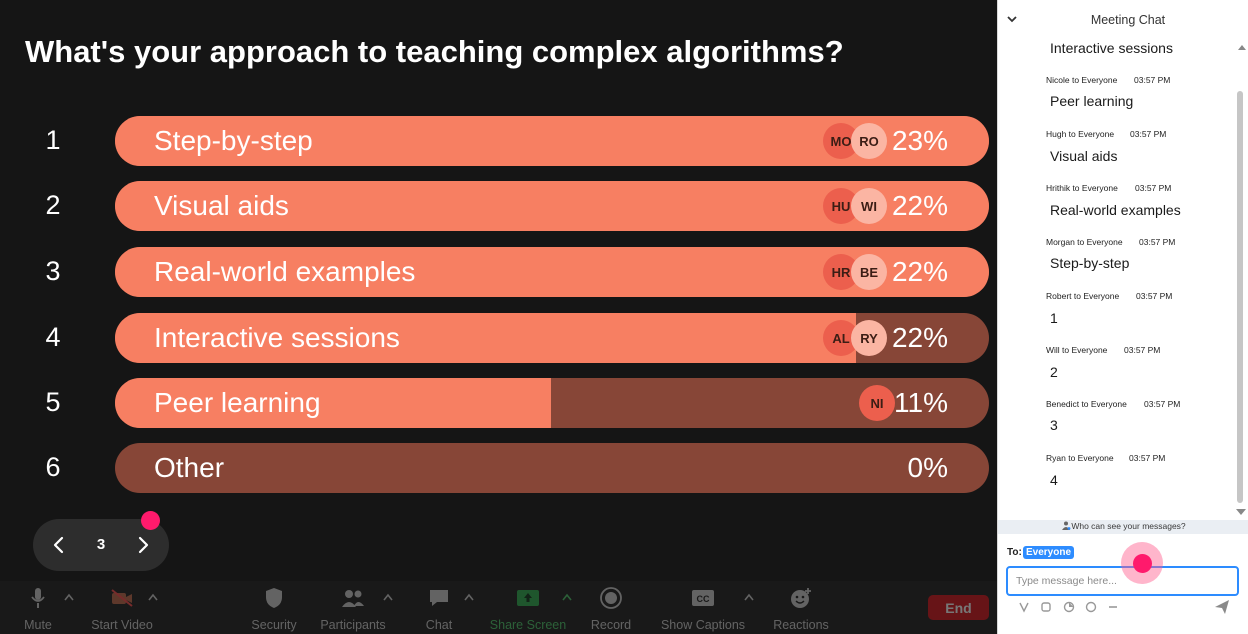  Describe the element at coordinates (1115, 210) in the screenshot. I see `chat-message-text: Real-world examples` at that location.